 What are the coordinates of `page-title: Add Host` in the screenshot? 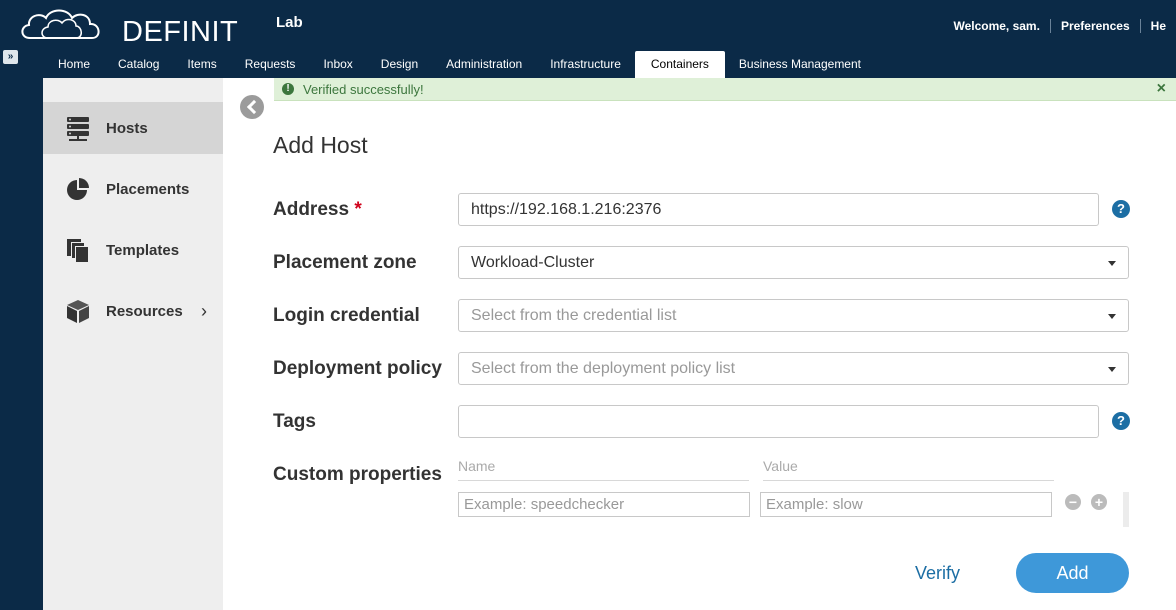 It's located at (320, 145).